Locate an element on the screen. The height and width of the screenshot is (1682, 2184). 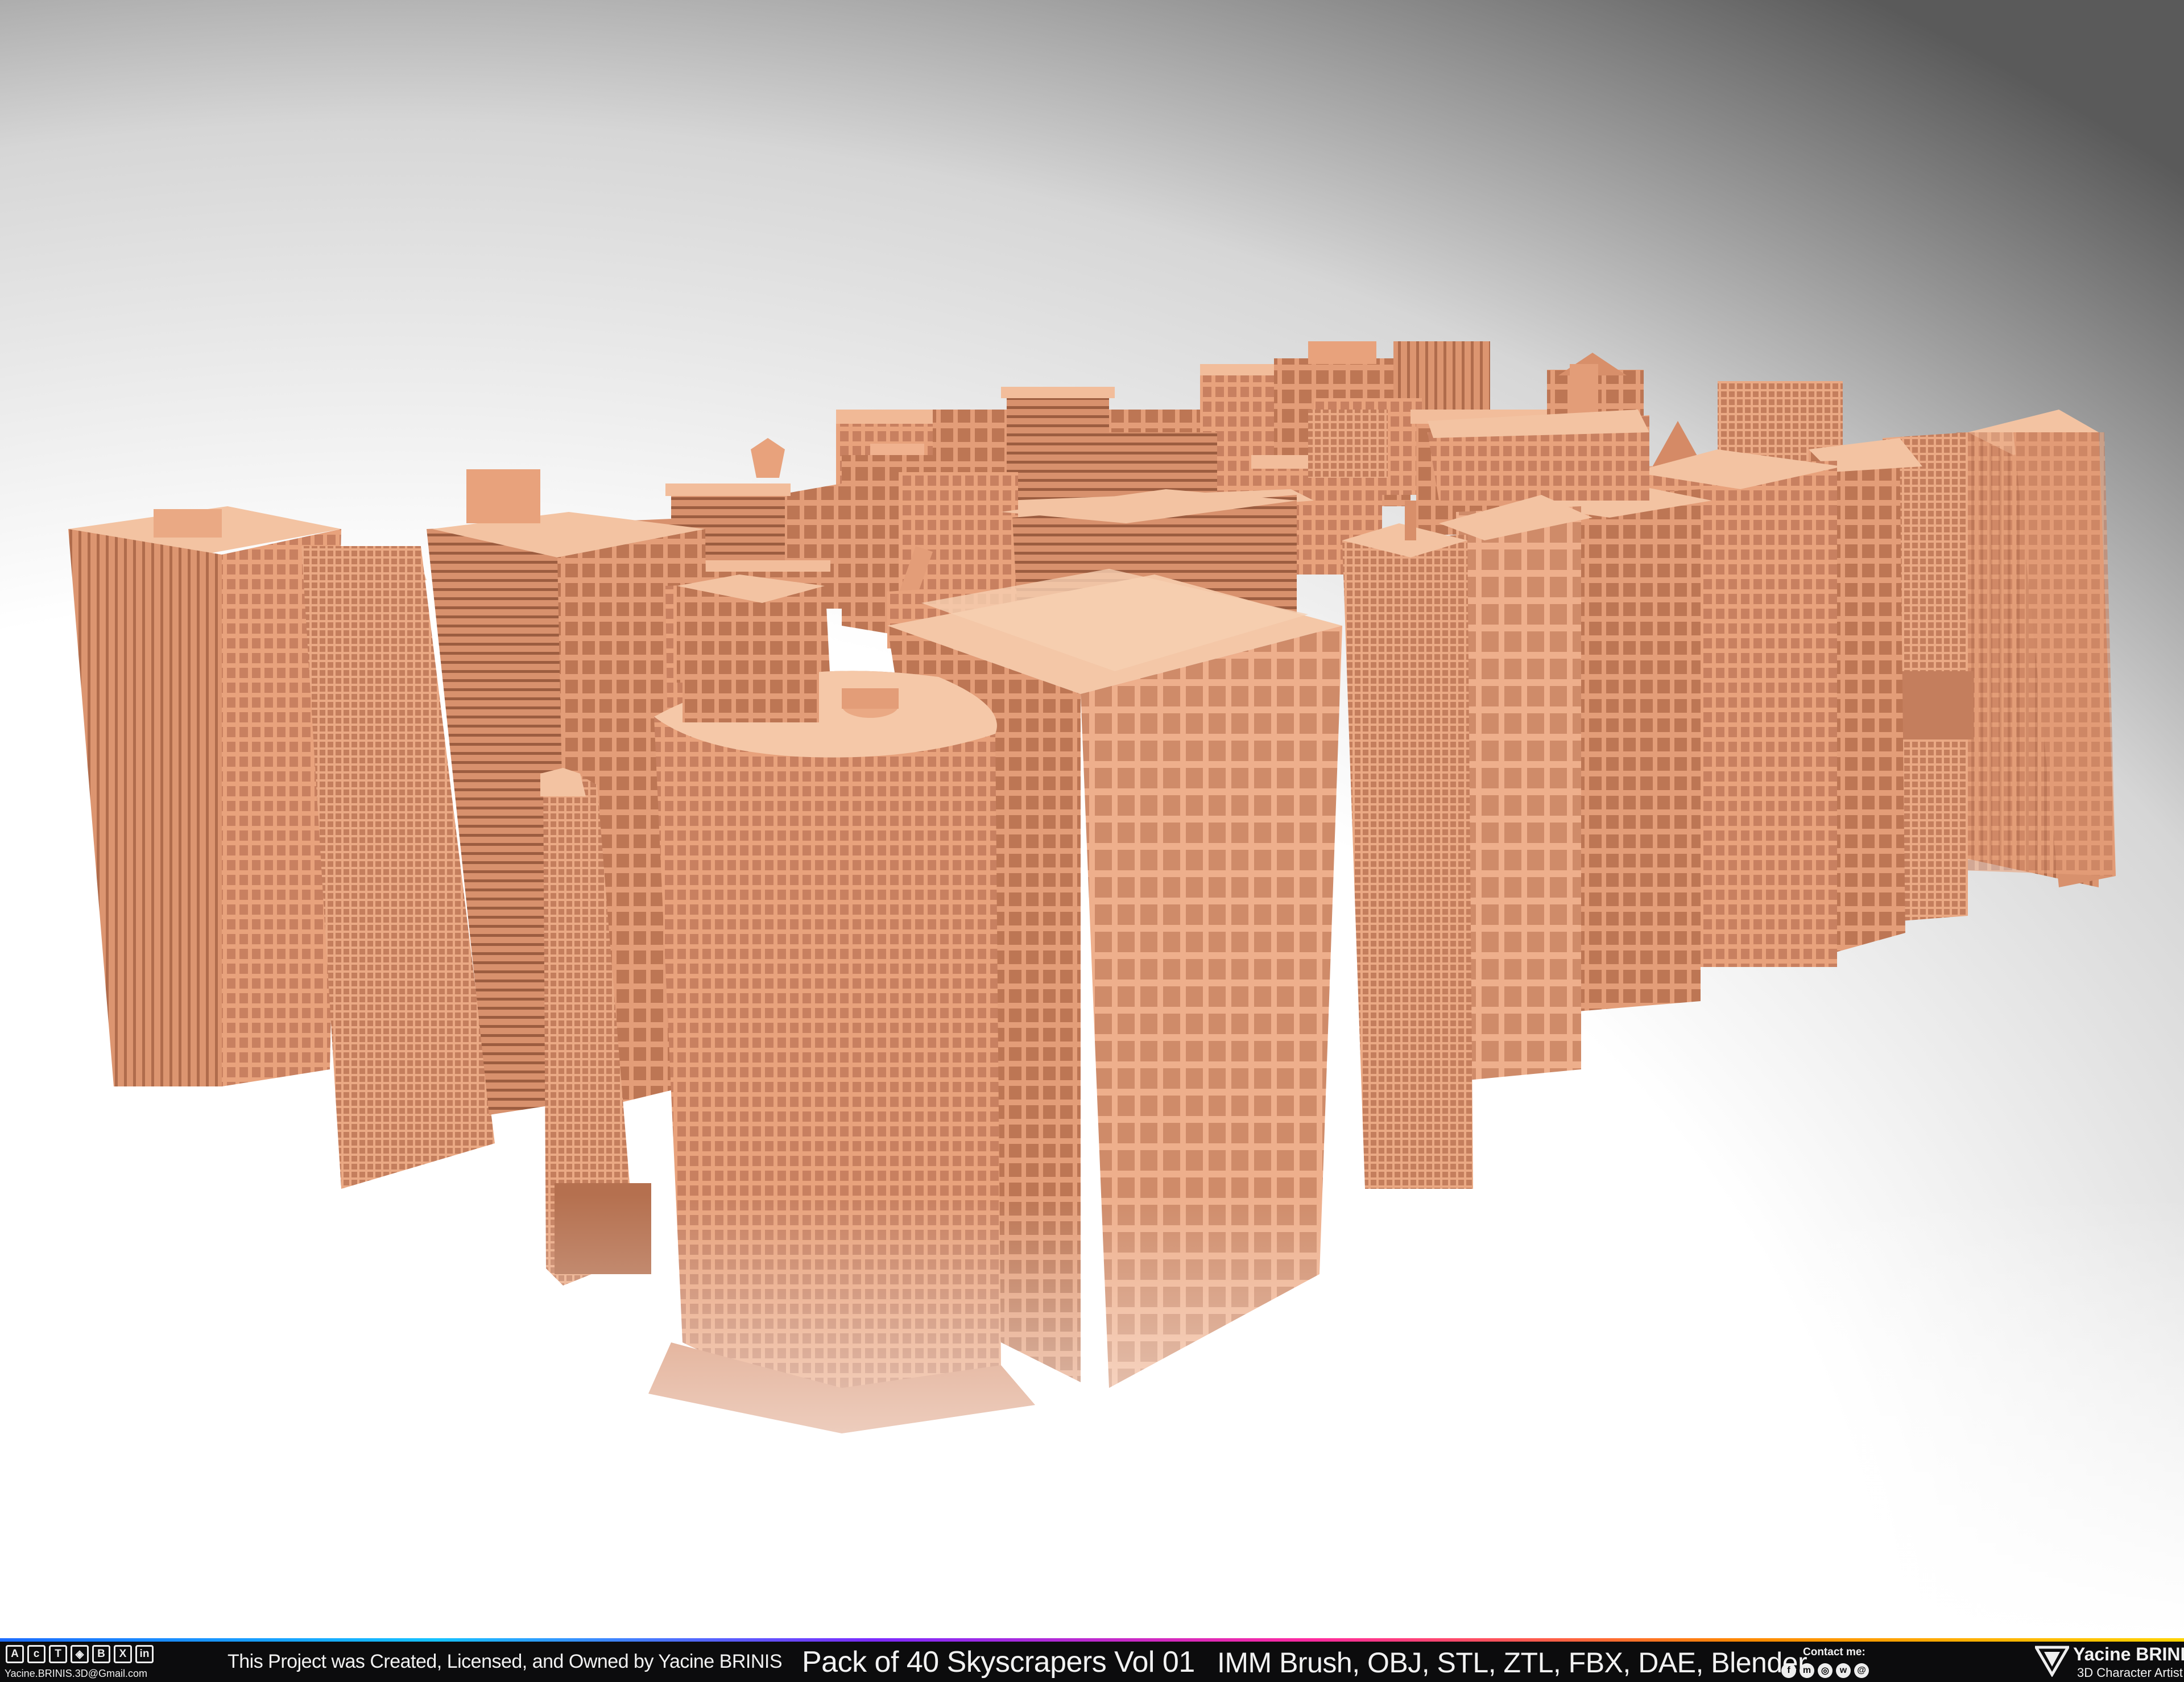
sketchfab-icon: ◈ is located at coordinates (80, 1654).